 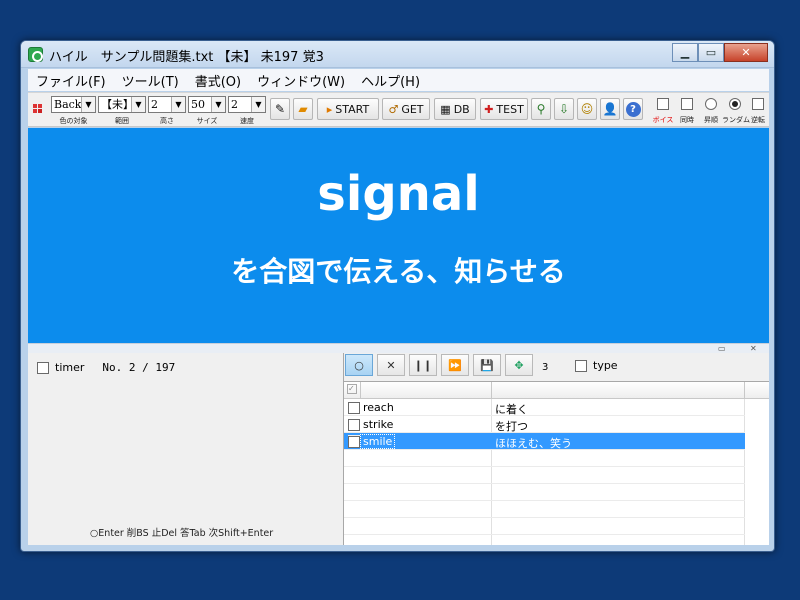 I want to click on random-option: ランダム, so click(x=736, y=111).